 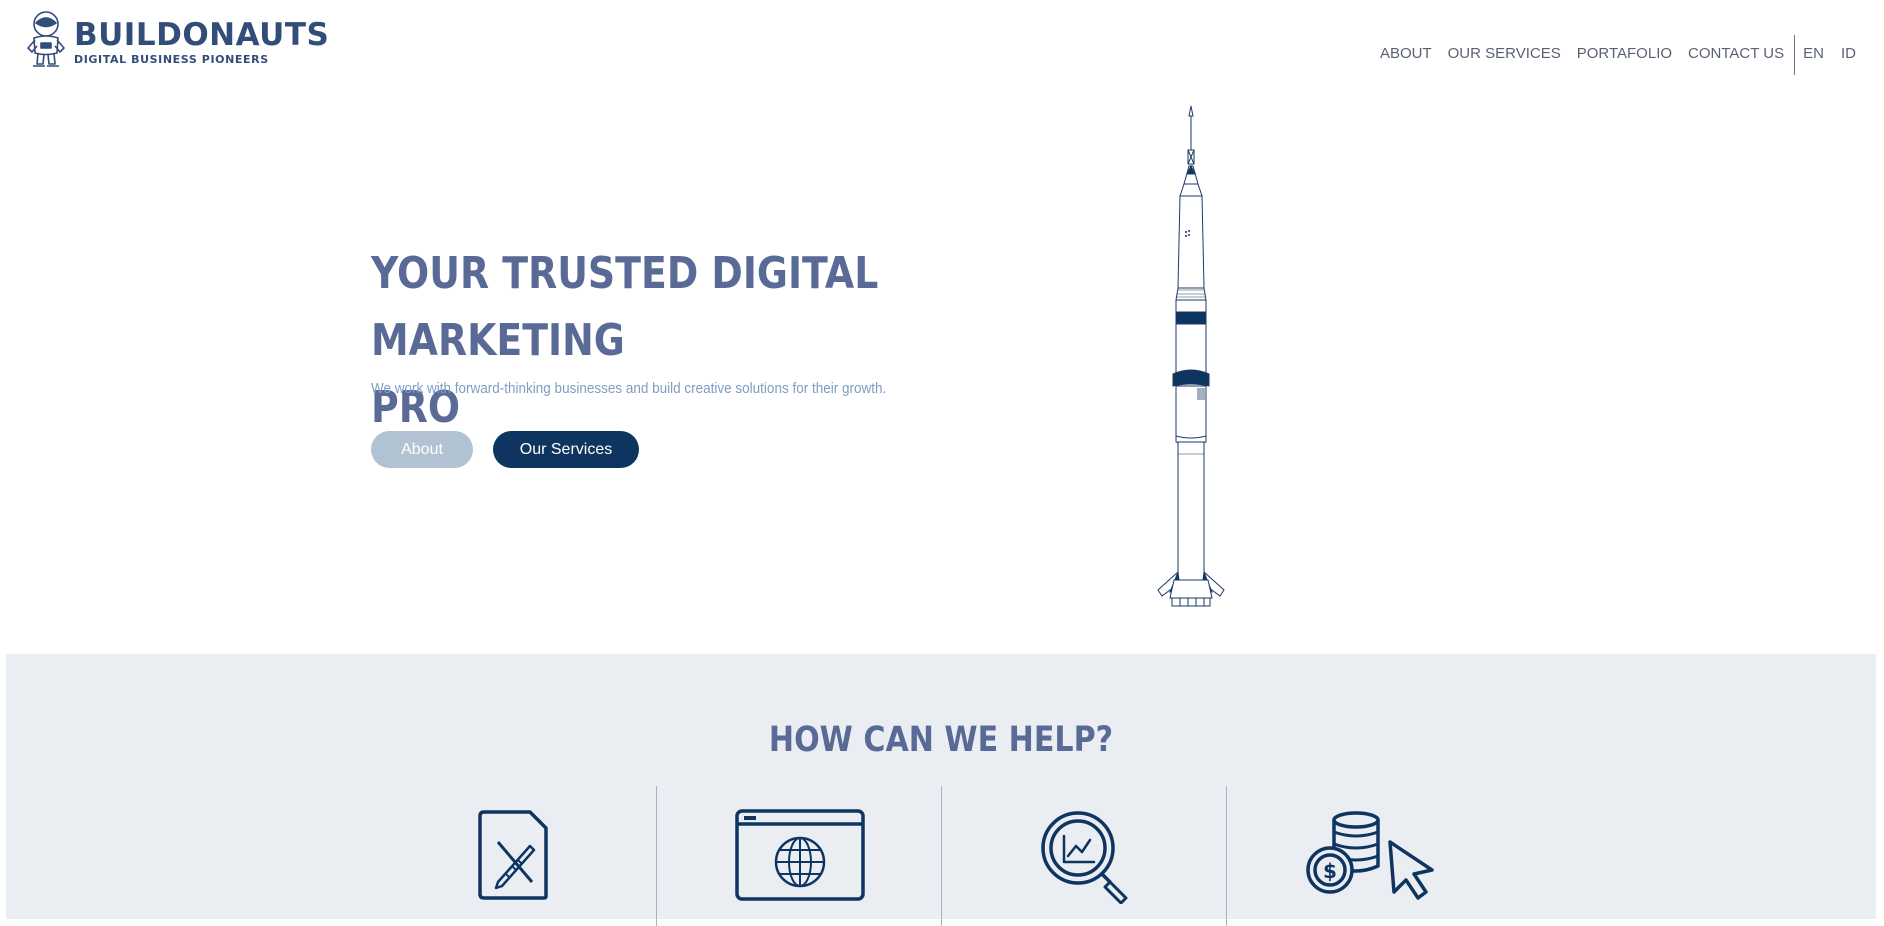 What do you see at coordinates (800, 855) in the screenshot?
I see `web-browser-globe-icon` at bounding box center [800, 855].